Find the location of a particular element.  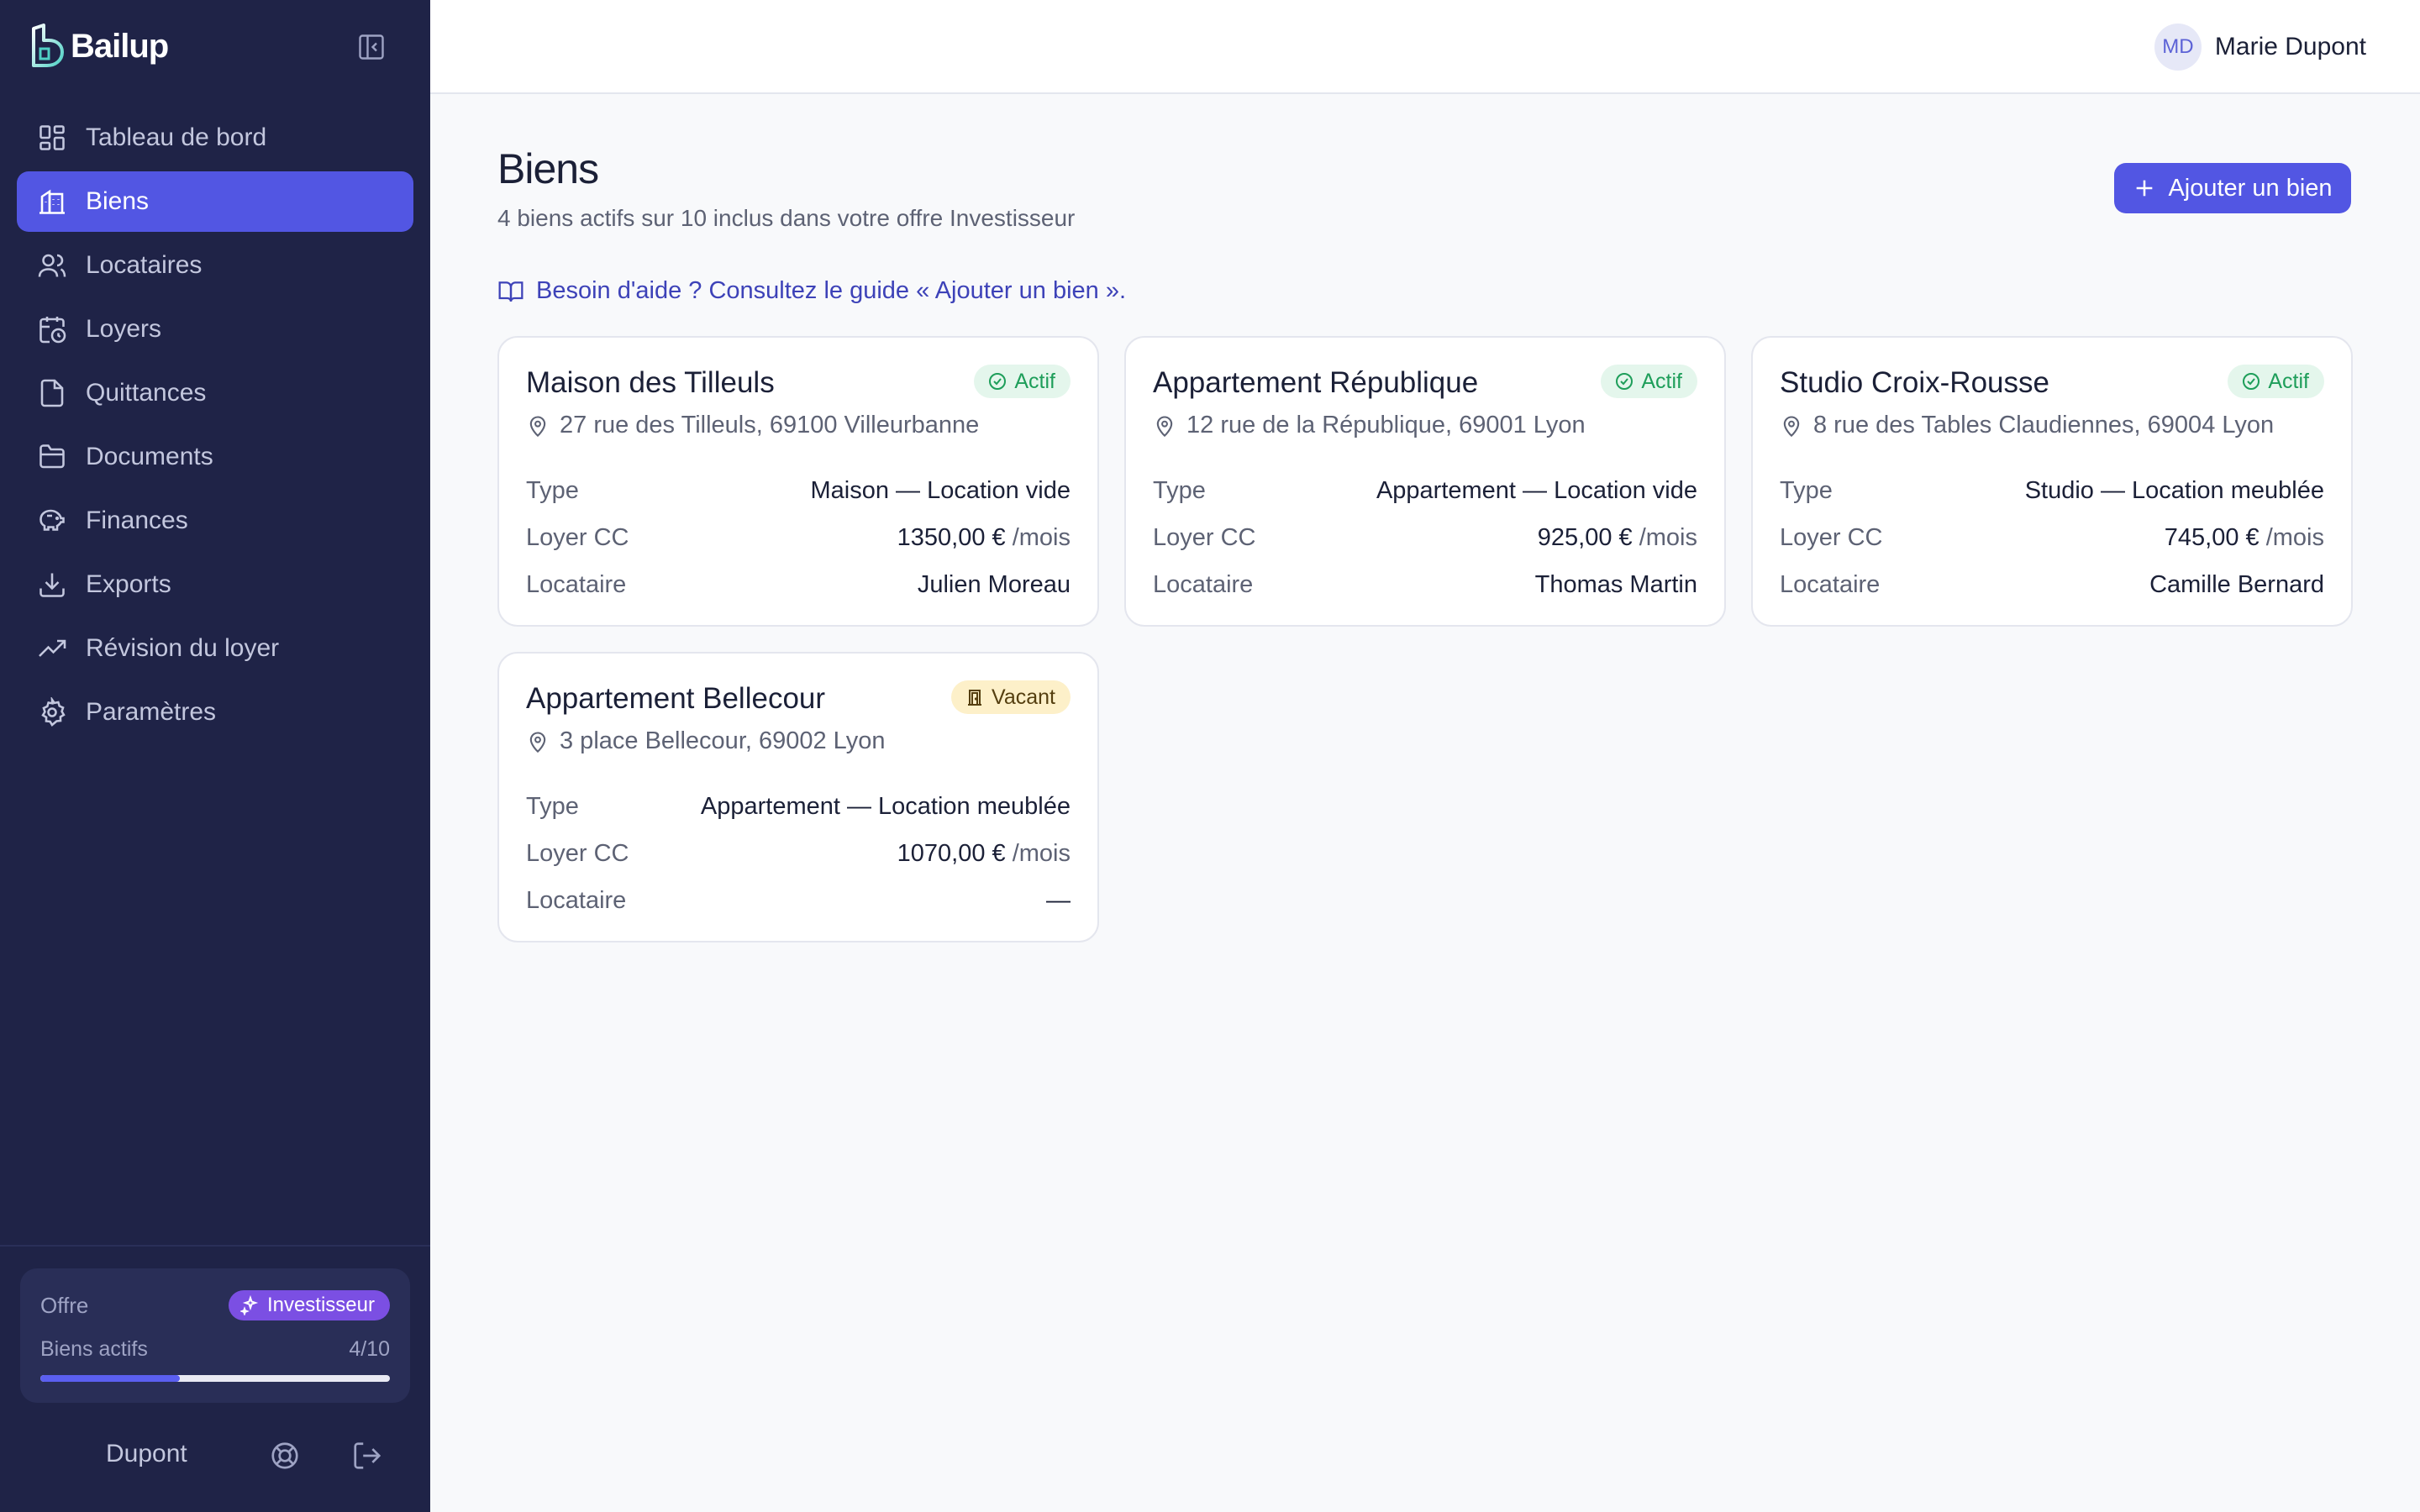

rent-value: 1070,00 € /mois is located at coordinates (984, 854).